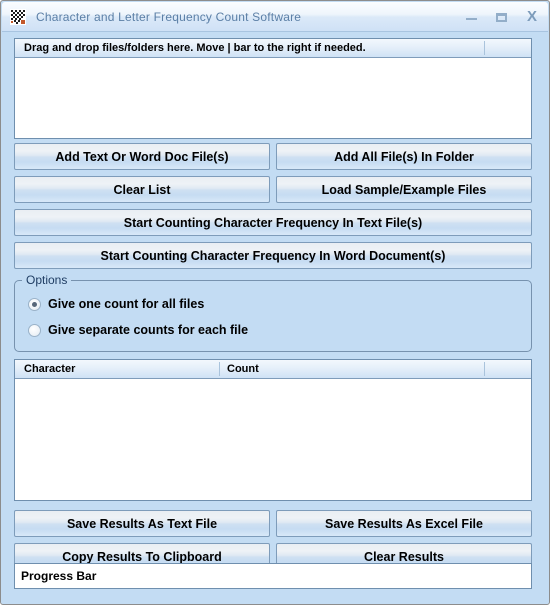 The width and height of the screenshot is (550, 605). What do you see at coordinates (142, 523) in the screenshot?
I see `save-results-as-text-file-button: Save Results As Text File` at bounding box center [142, 523].